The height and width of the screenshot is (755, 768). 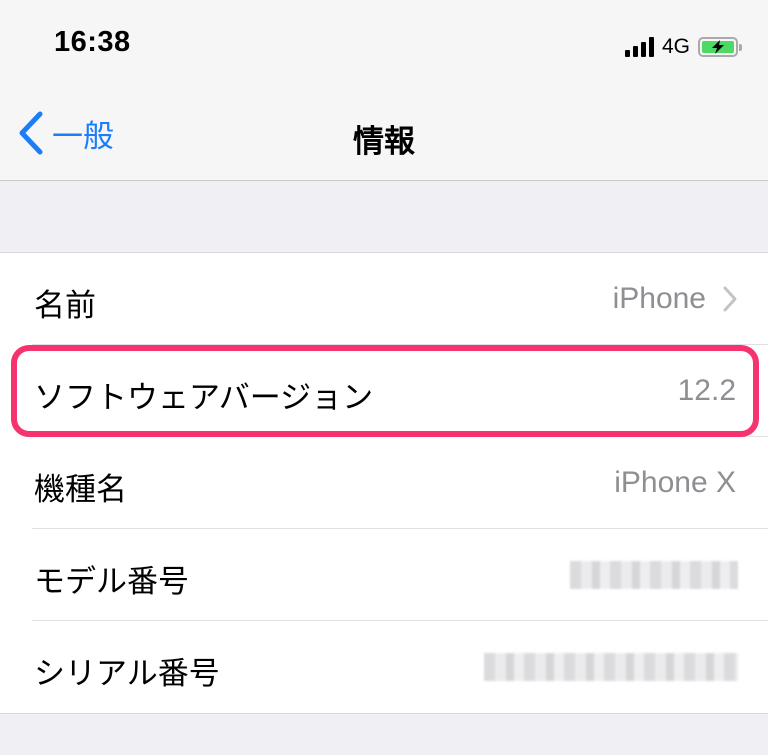 I want to click on status-indicators: 4G, so click(x=683, y=47).